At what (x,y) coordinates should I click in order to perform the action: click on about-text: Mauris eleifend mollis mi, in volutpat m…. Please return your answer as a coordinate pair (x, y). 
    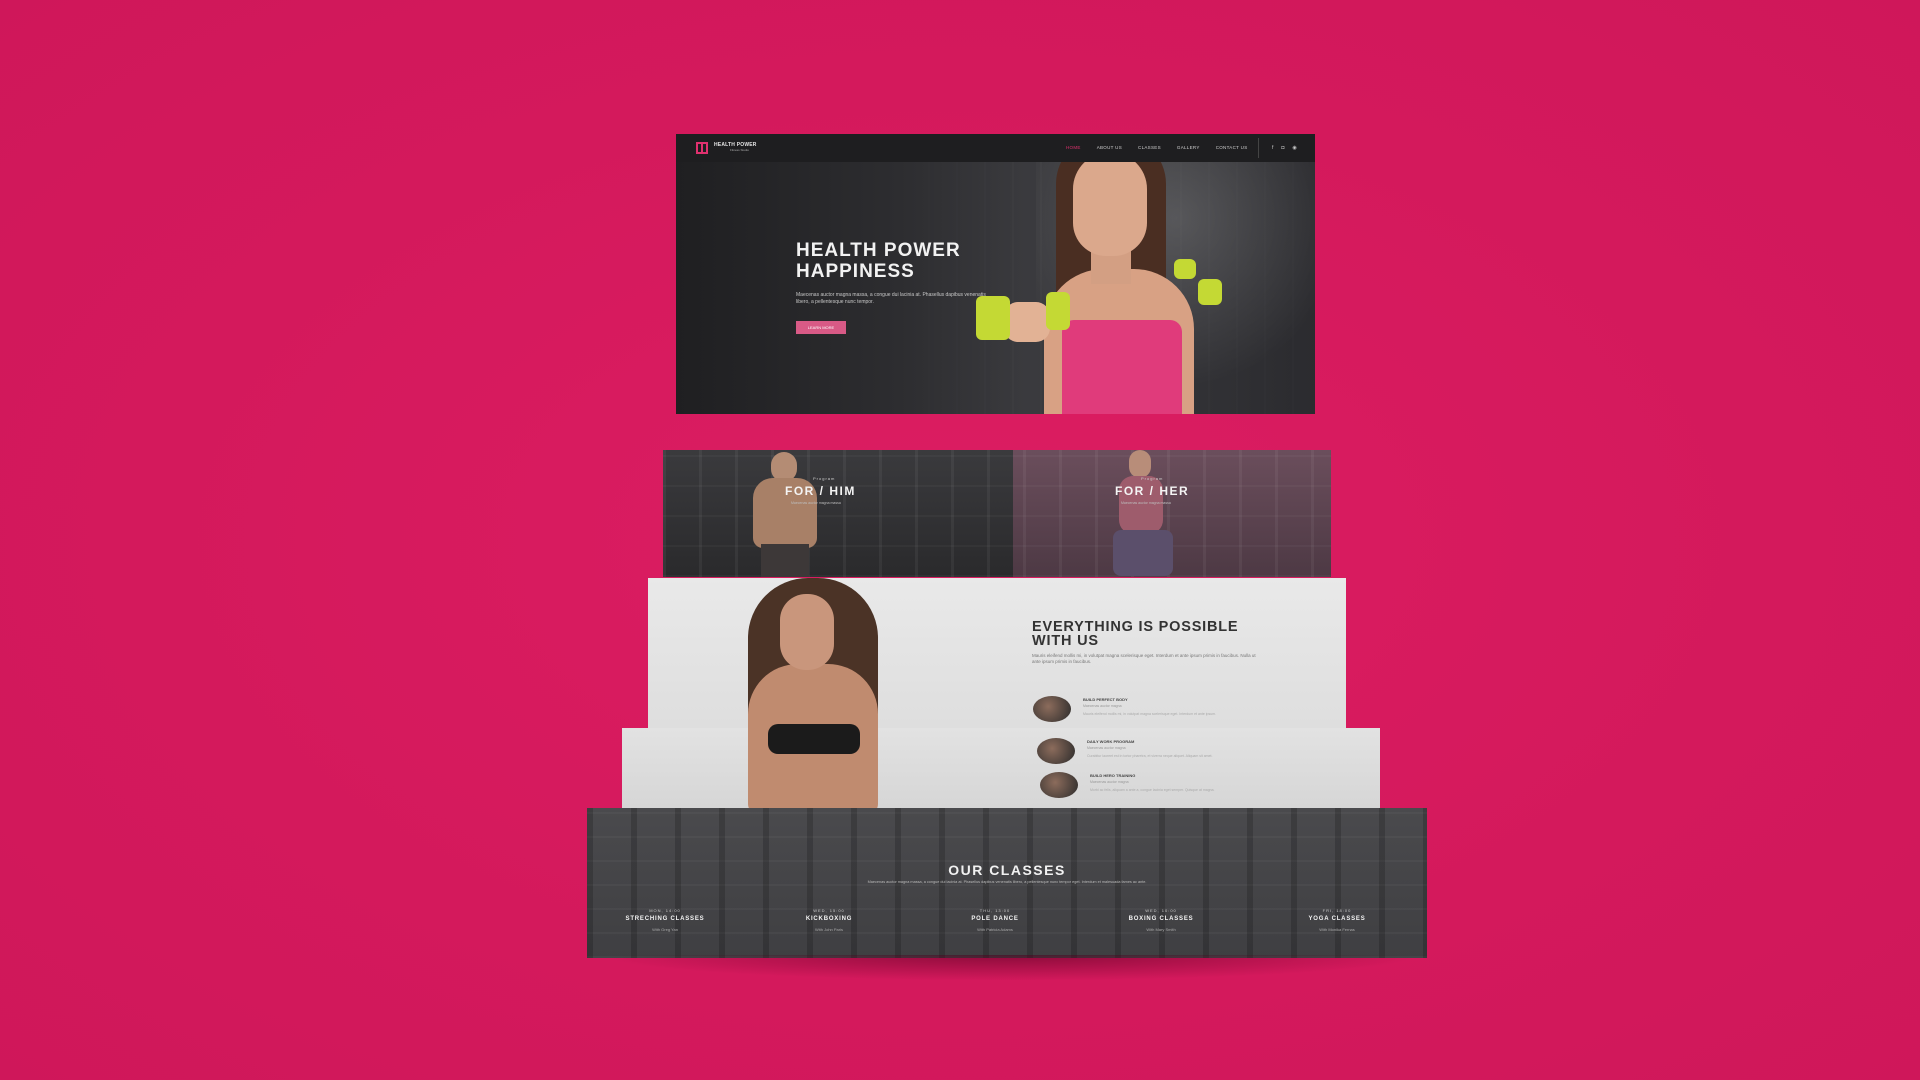
    Looking at the image, I should click on (1144, 658).